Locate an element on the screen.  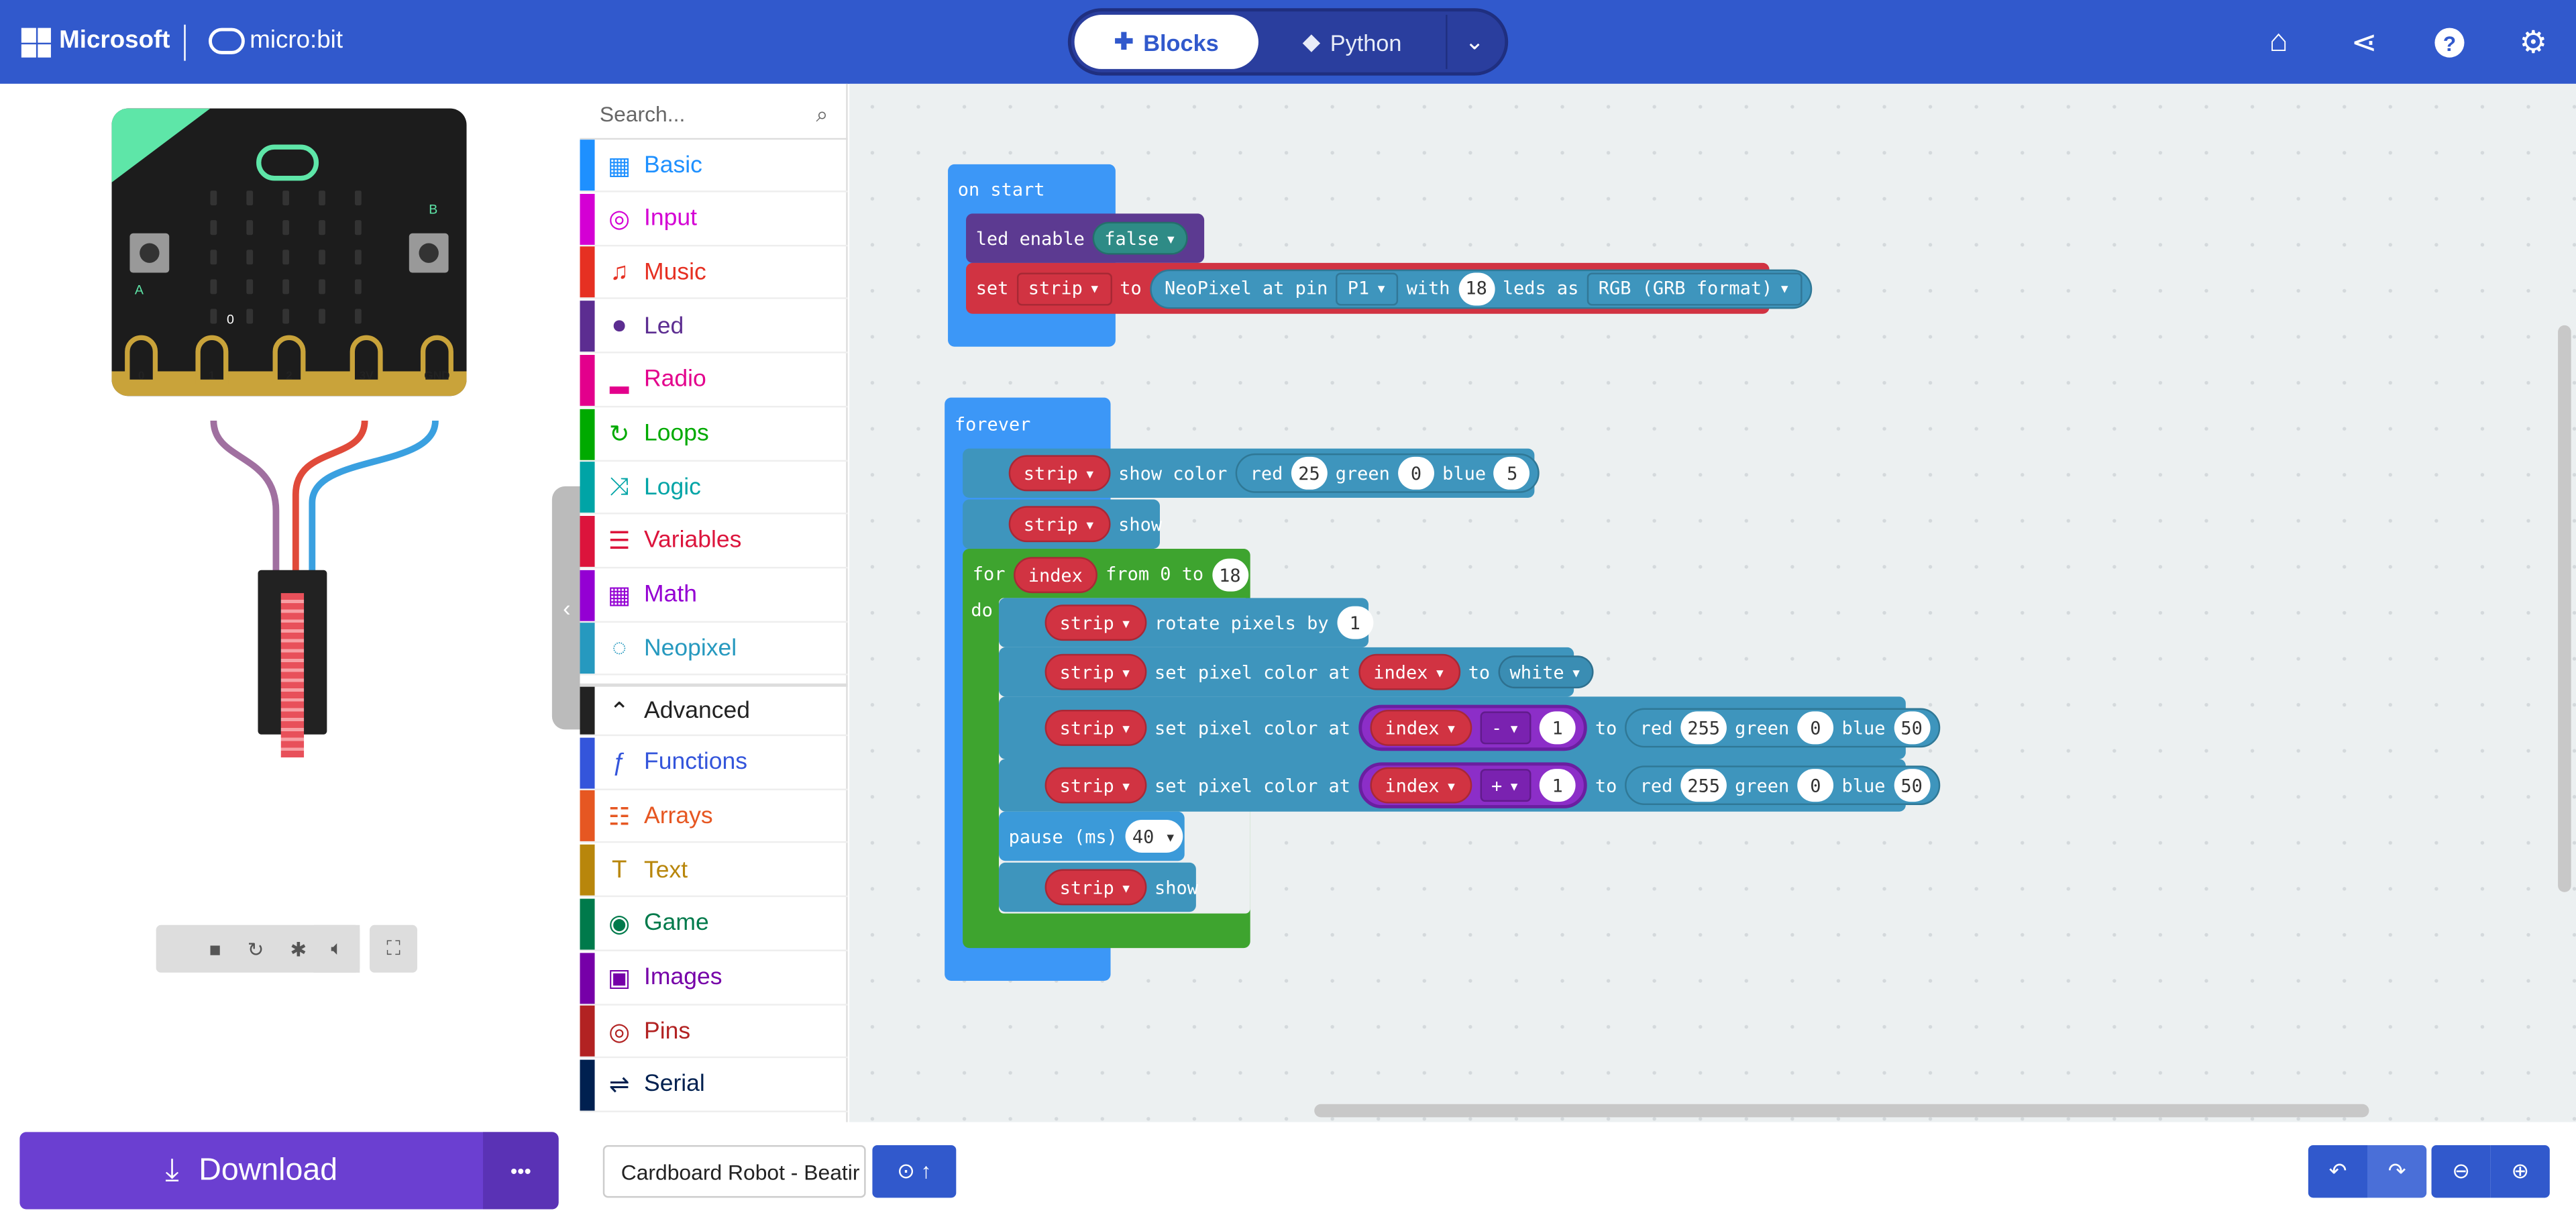
language-dropdown-button: ⌄ is located at coordinates (1473, 42).